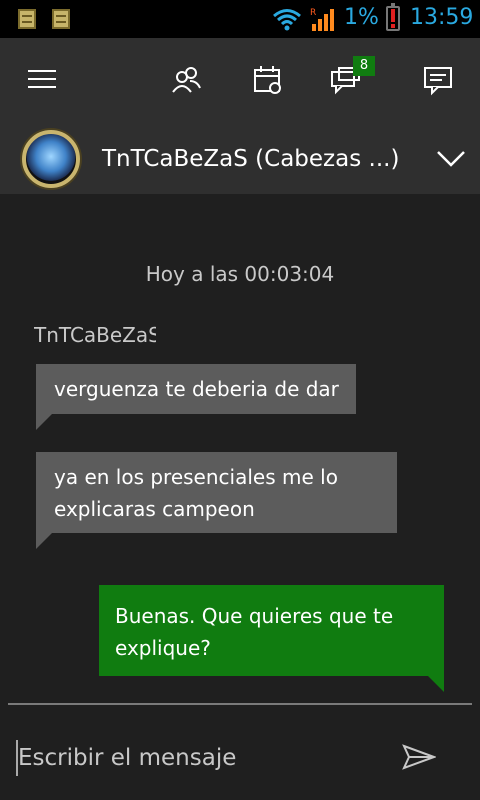 Image resolution: width=480 pixels, height=800 pixels. I want to click on chat-compose-icon, so click(438, 80).